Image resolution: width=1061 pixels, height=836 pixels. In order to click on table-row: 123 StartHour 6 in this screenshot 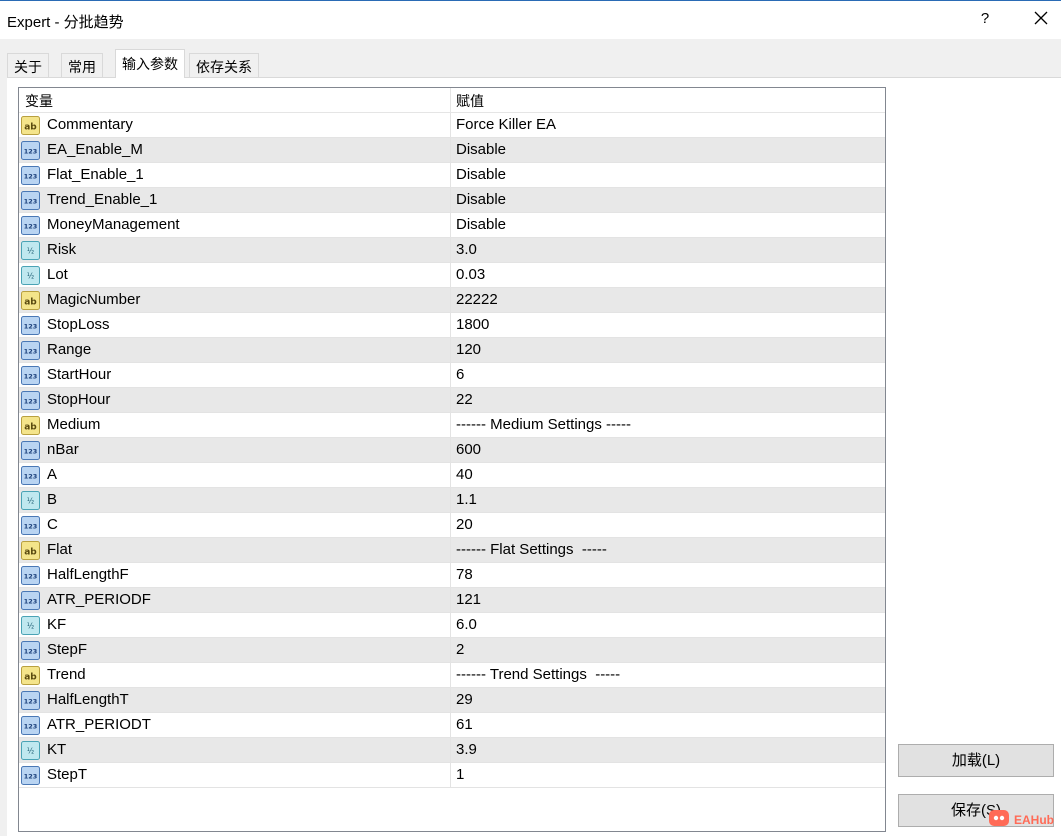, I will do `click(452, 375)`.